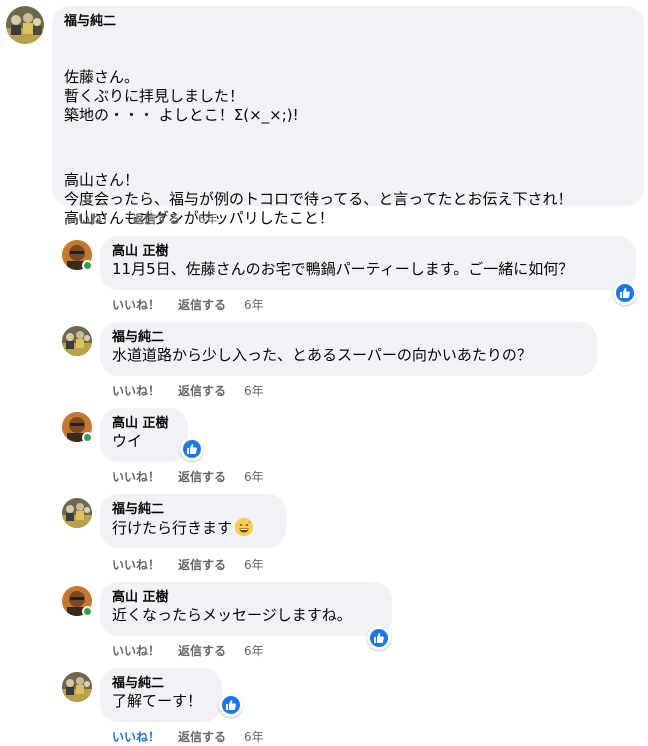  Describe the element at coordinates (136, 737) in the screenshot. I see `like-link-liked: いいね！` at that location.